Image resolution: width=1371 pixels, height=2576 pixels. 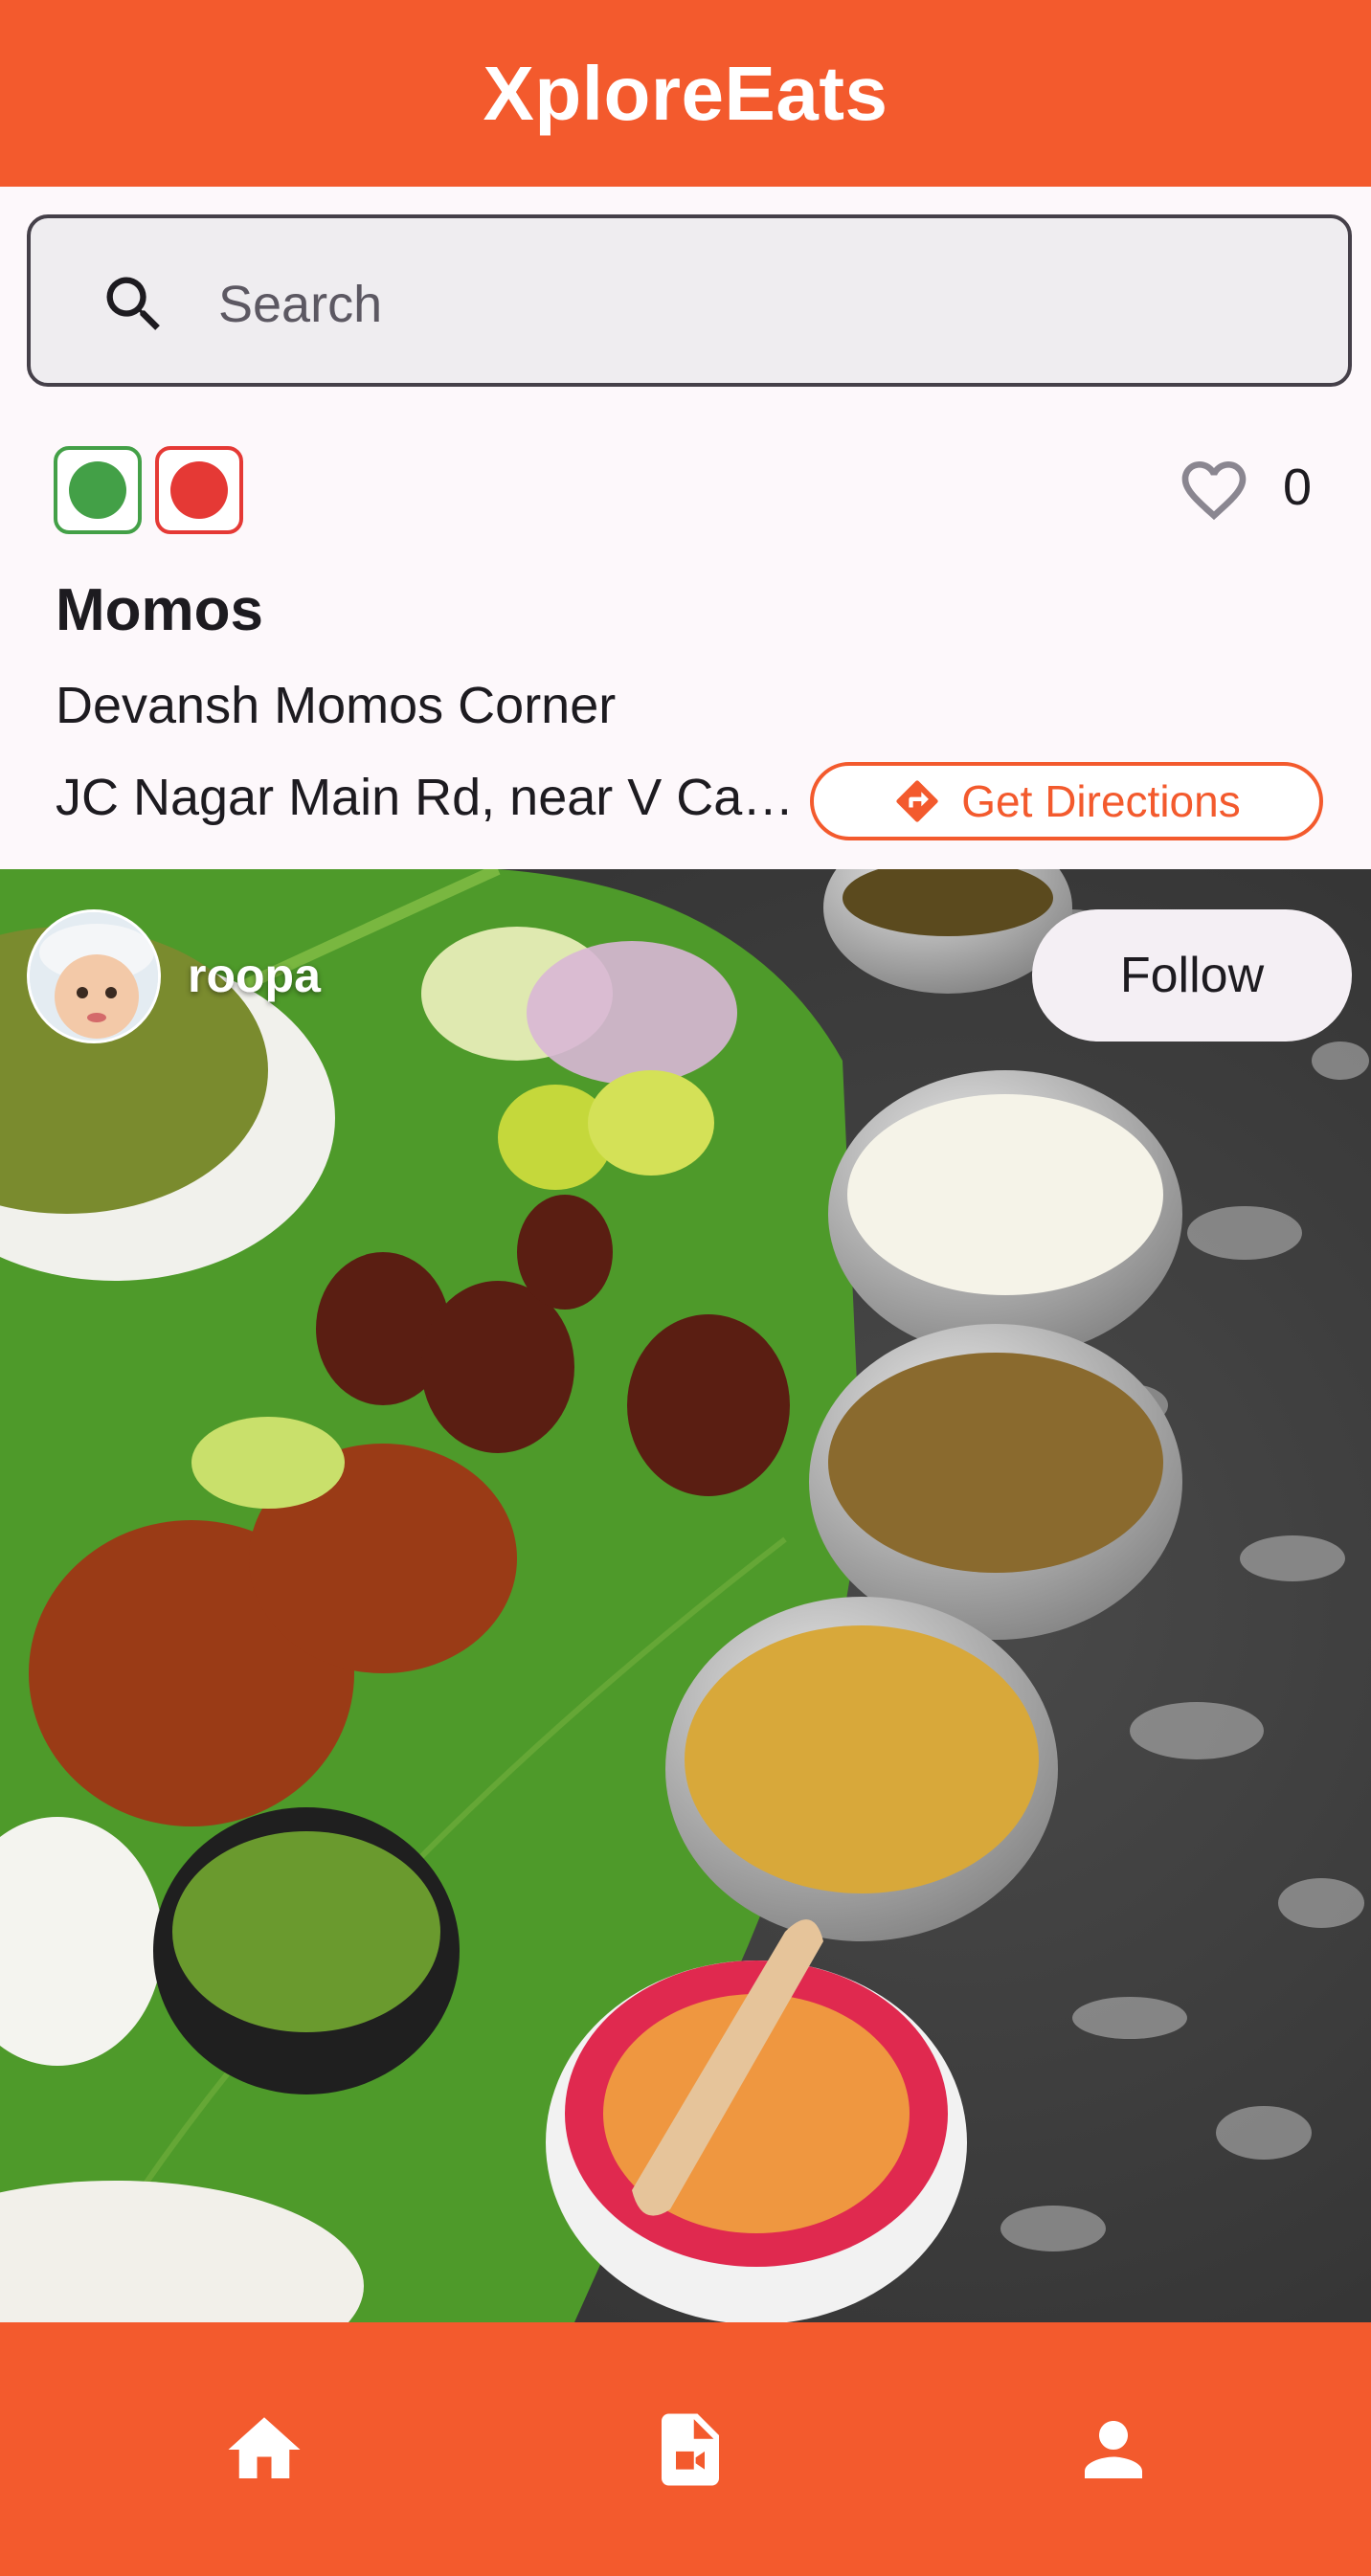 I want to click on avatar-image, so click(x=94, y=977).